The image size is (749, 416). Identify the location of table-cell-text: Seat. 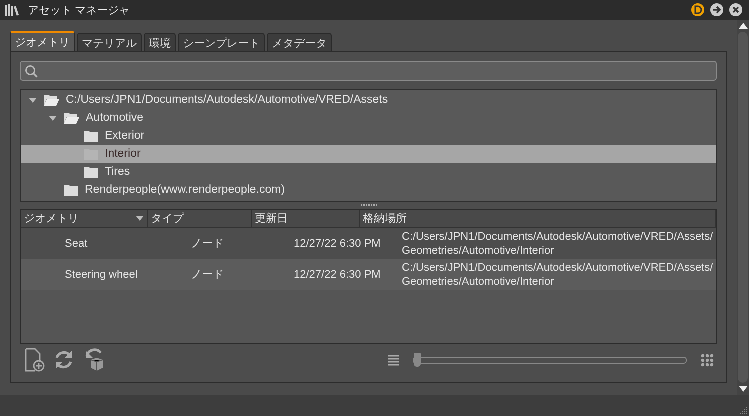
(76, 244).